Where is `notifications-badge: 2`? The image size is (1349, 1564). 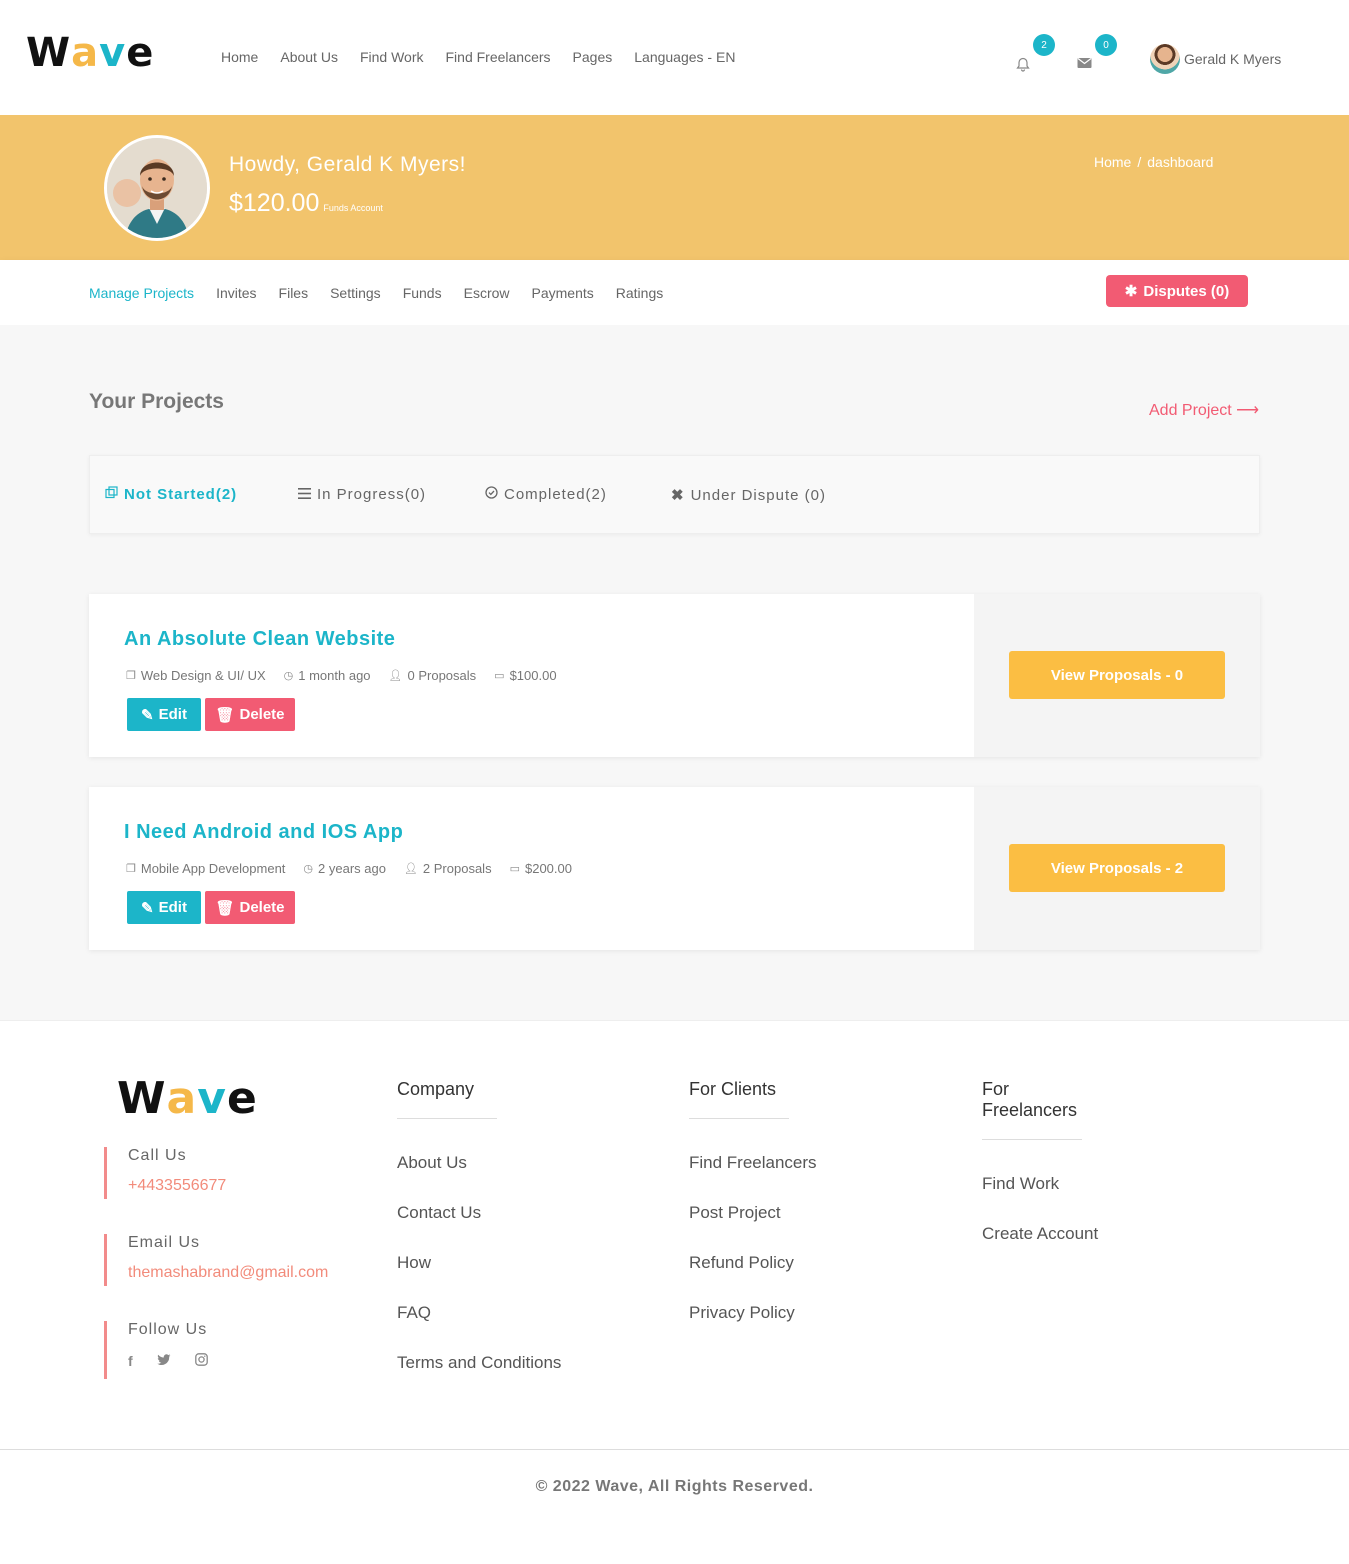 notifications-badge: 2 is located at coordinates (1044, 45).